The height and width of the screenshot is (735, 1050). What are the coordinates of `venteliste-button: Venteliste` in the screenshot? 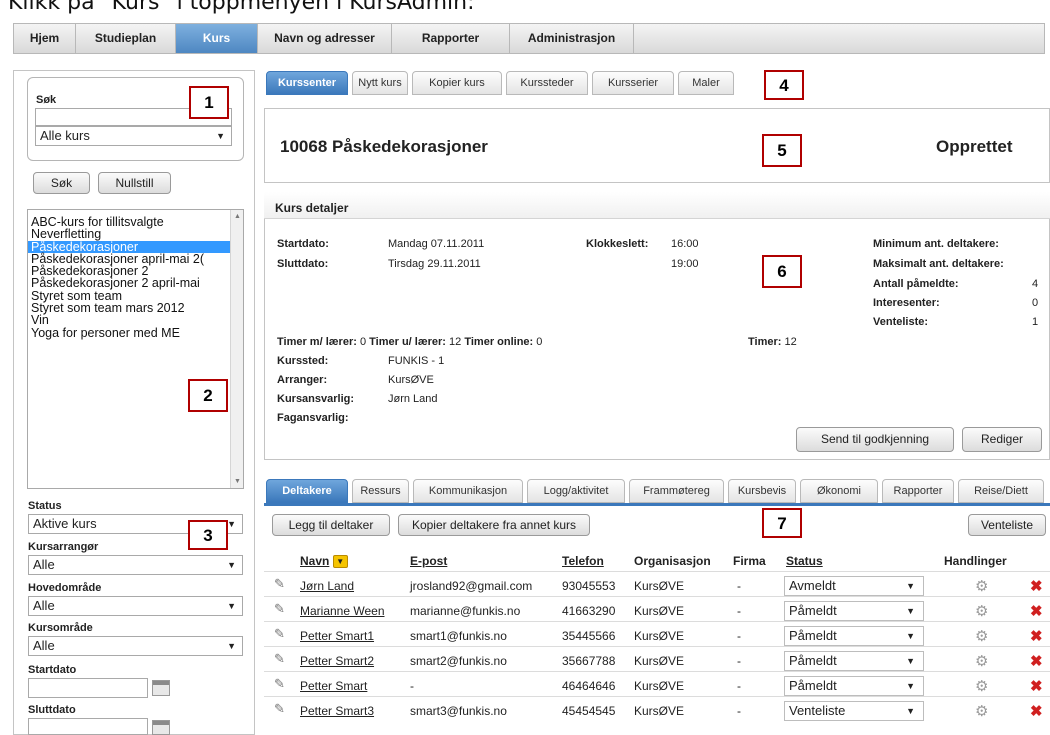 It's located at (1007, 525).